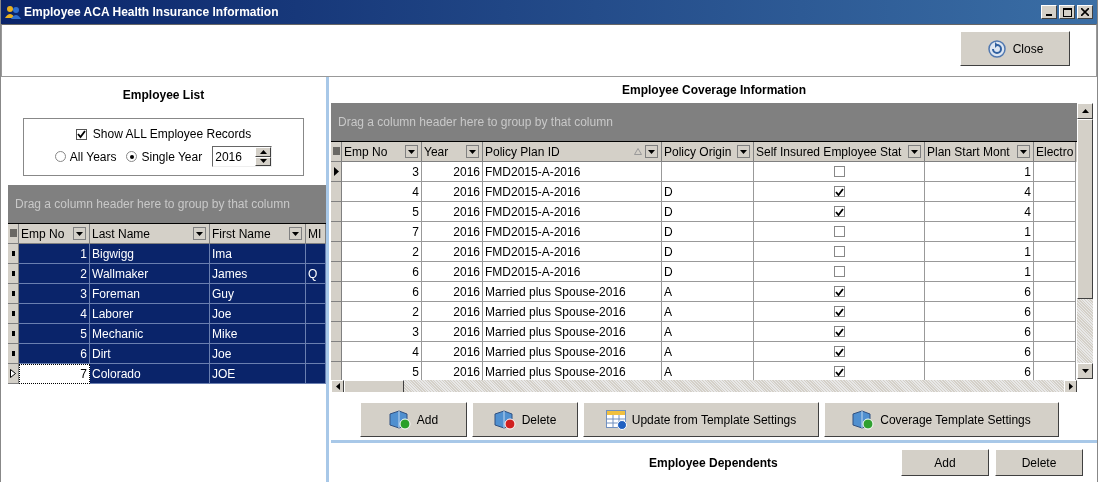 The height and width of the screenshot is (482, 1098). I want to click on book-check-icon, so click(864, 419).